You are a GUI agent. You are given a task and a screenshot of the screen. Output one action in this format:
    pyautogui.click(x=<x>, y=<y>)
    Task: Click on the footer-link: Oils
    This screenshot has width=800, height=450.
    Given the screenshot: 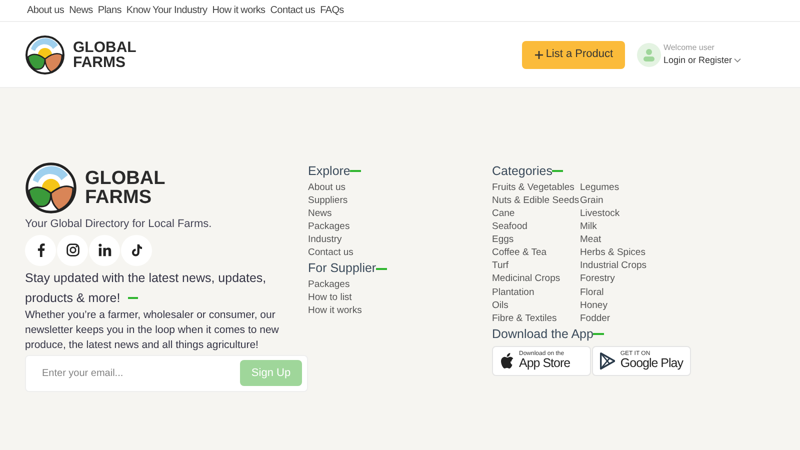 What is the action you would take?
    pyautogui.click(x=536, y=305)
    